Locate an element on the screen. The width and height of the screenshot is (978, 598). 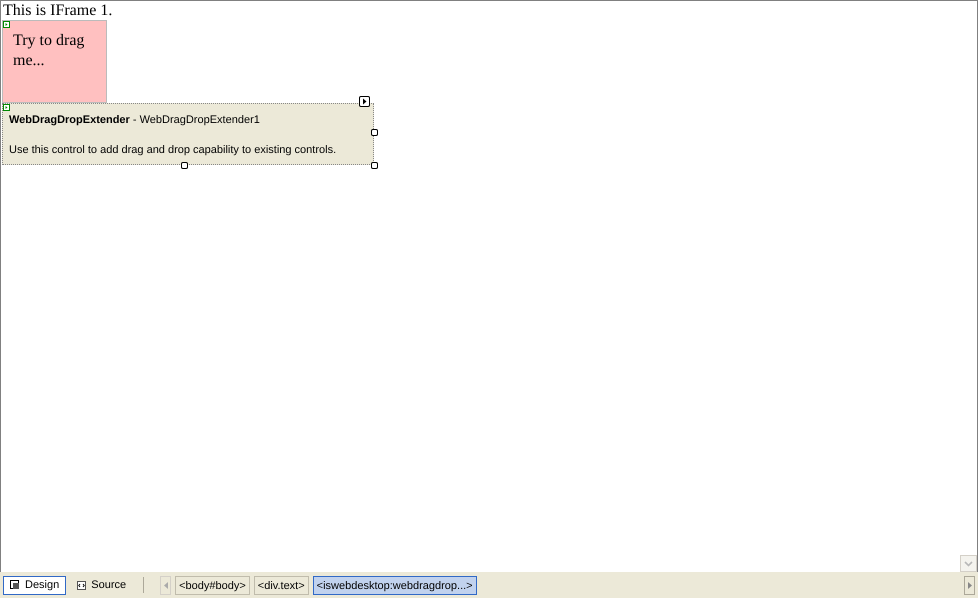
tag-breadcrumb: <div.text> is located at coordinates (281, 585).